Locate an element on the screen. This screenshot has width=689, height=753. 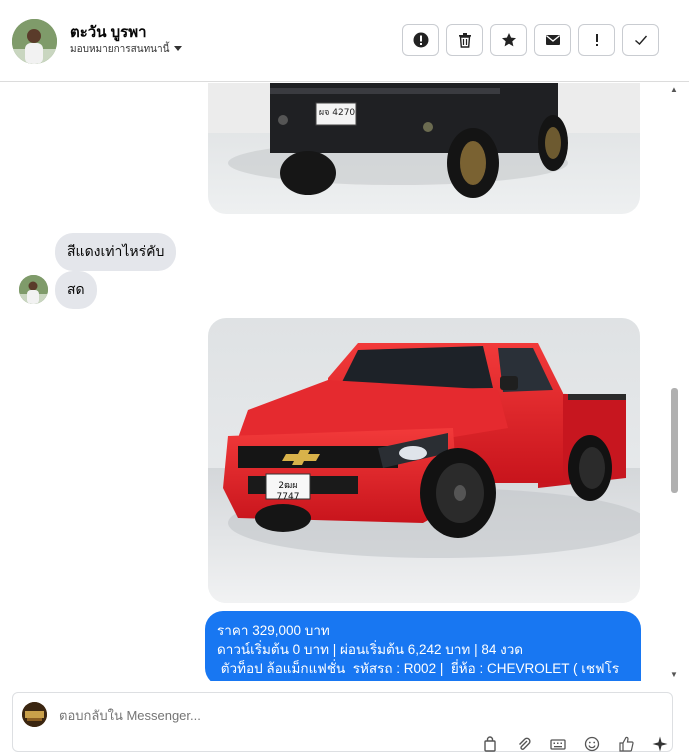
mail-button is located at coordinates (552, 40).